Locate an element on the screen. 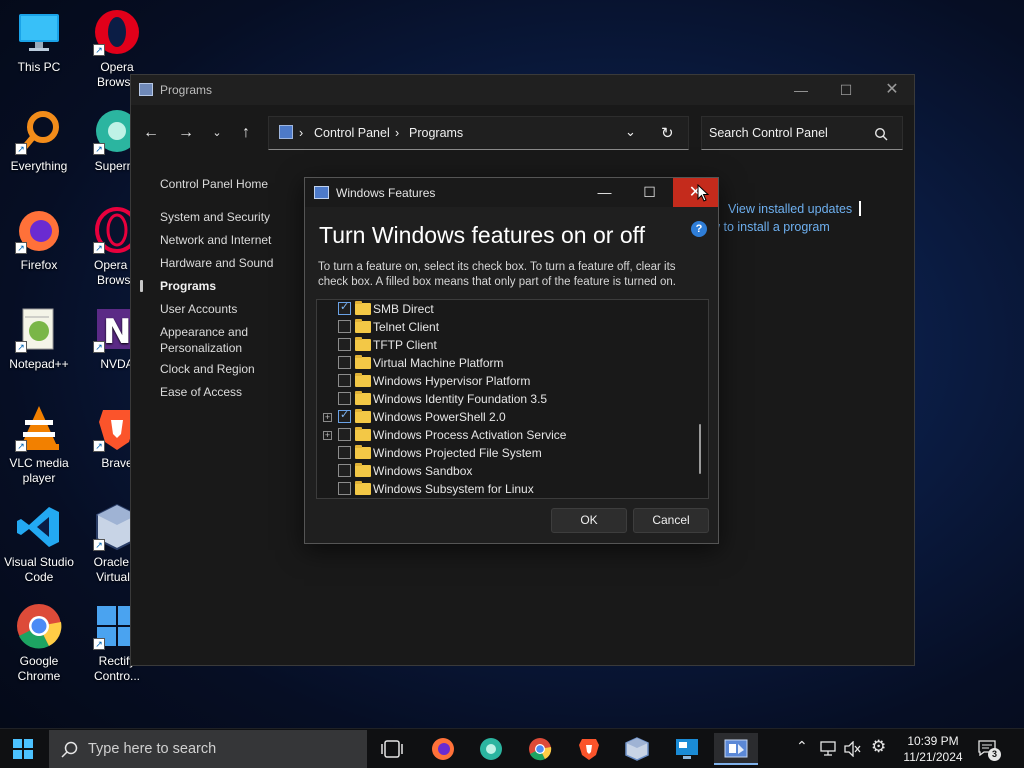  virtualbox-icon is located at coordinates (637, 749).